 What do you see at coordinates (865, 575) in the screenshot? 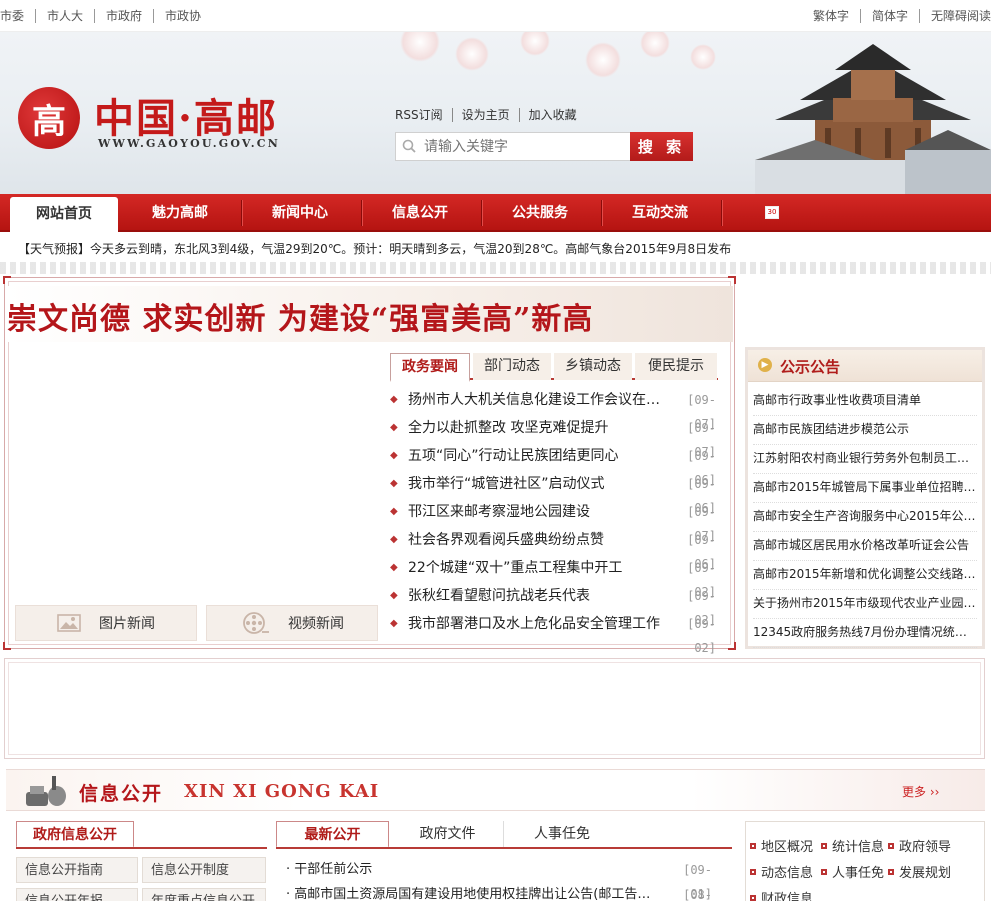
I see `notice-item: 高邮市2015年新增和优化调整公交线路公示` at bounding box center [865, 575].